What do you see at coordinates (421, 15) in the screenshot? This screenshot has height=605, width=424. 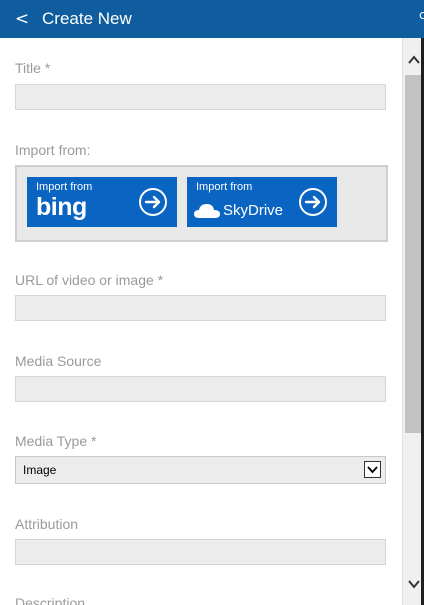 I see `header-edge-text: c` at bounding box center [421, 15].